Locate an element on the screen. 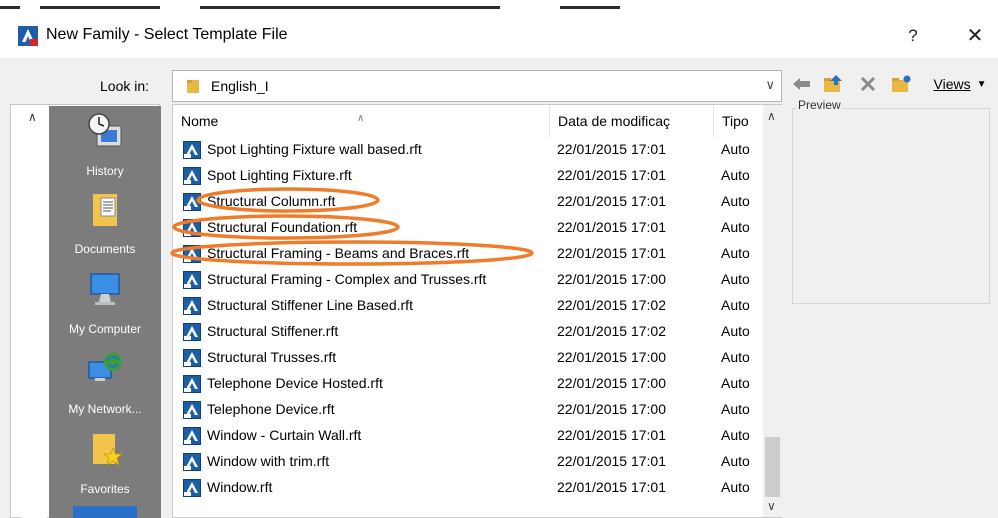 This screenshot has width=998, height=518. up-folder-icon is located at coordinates (833, 83).